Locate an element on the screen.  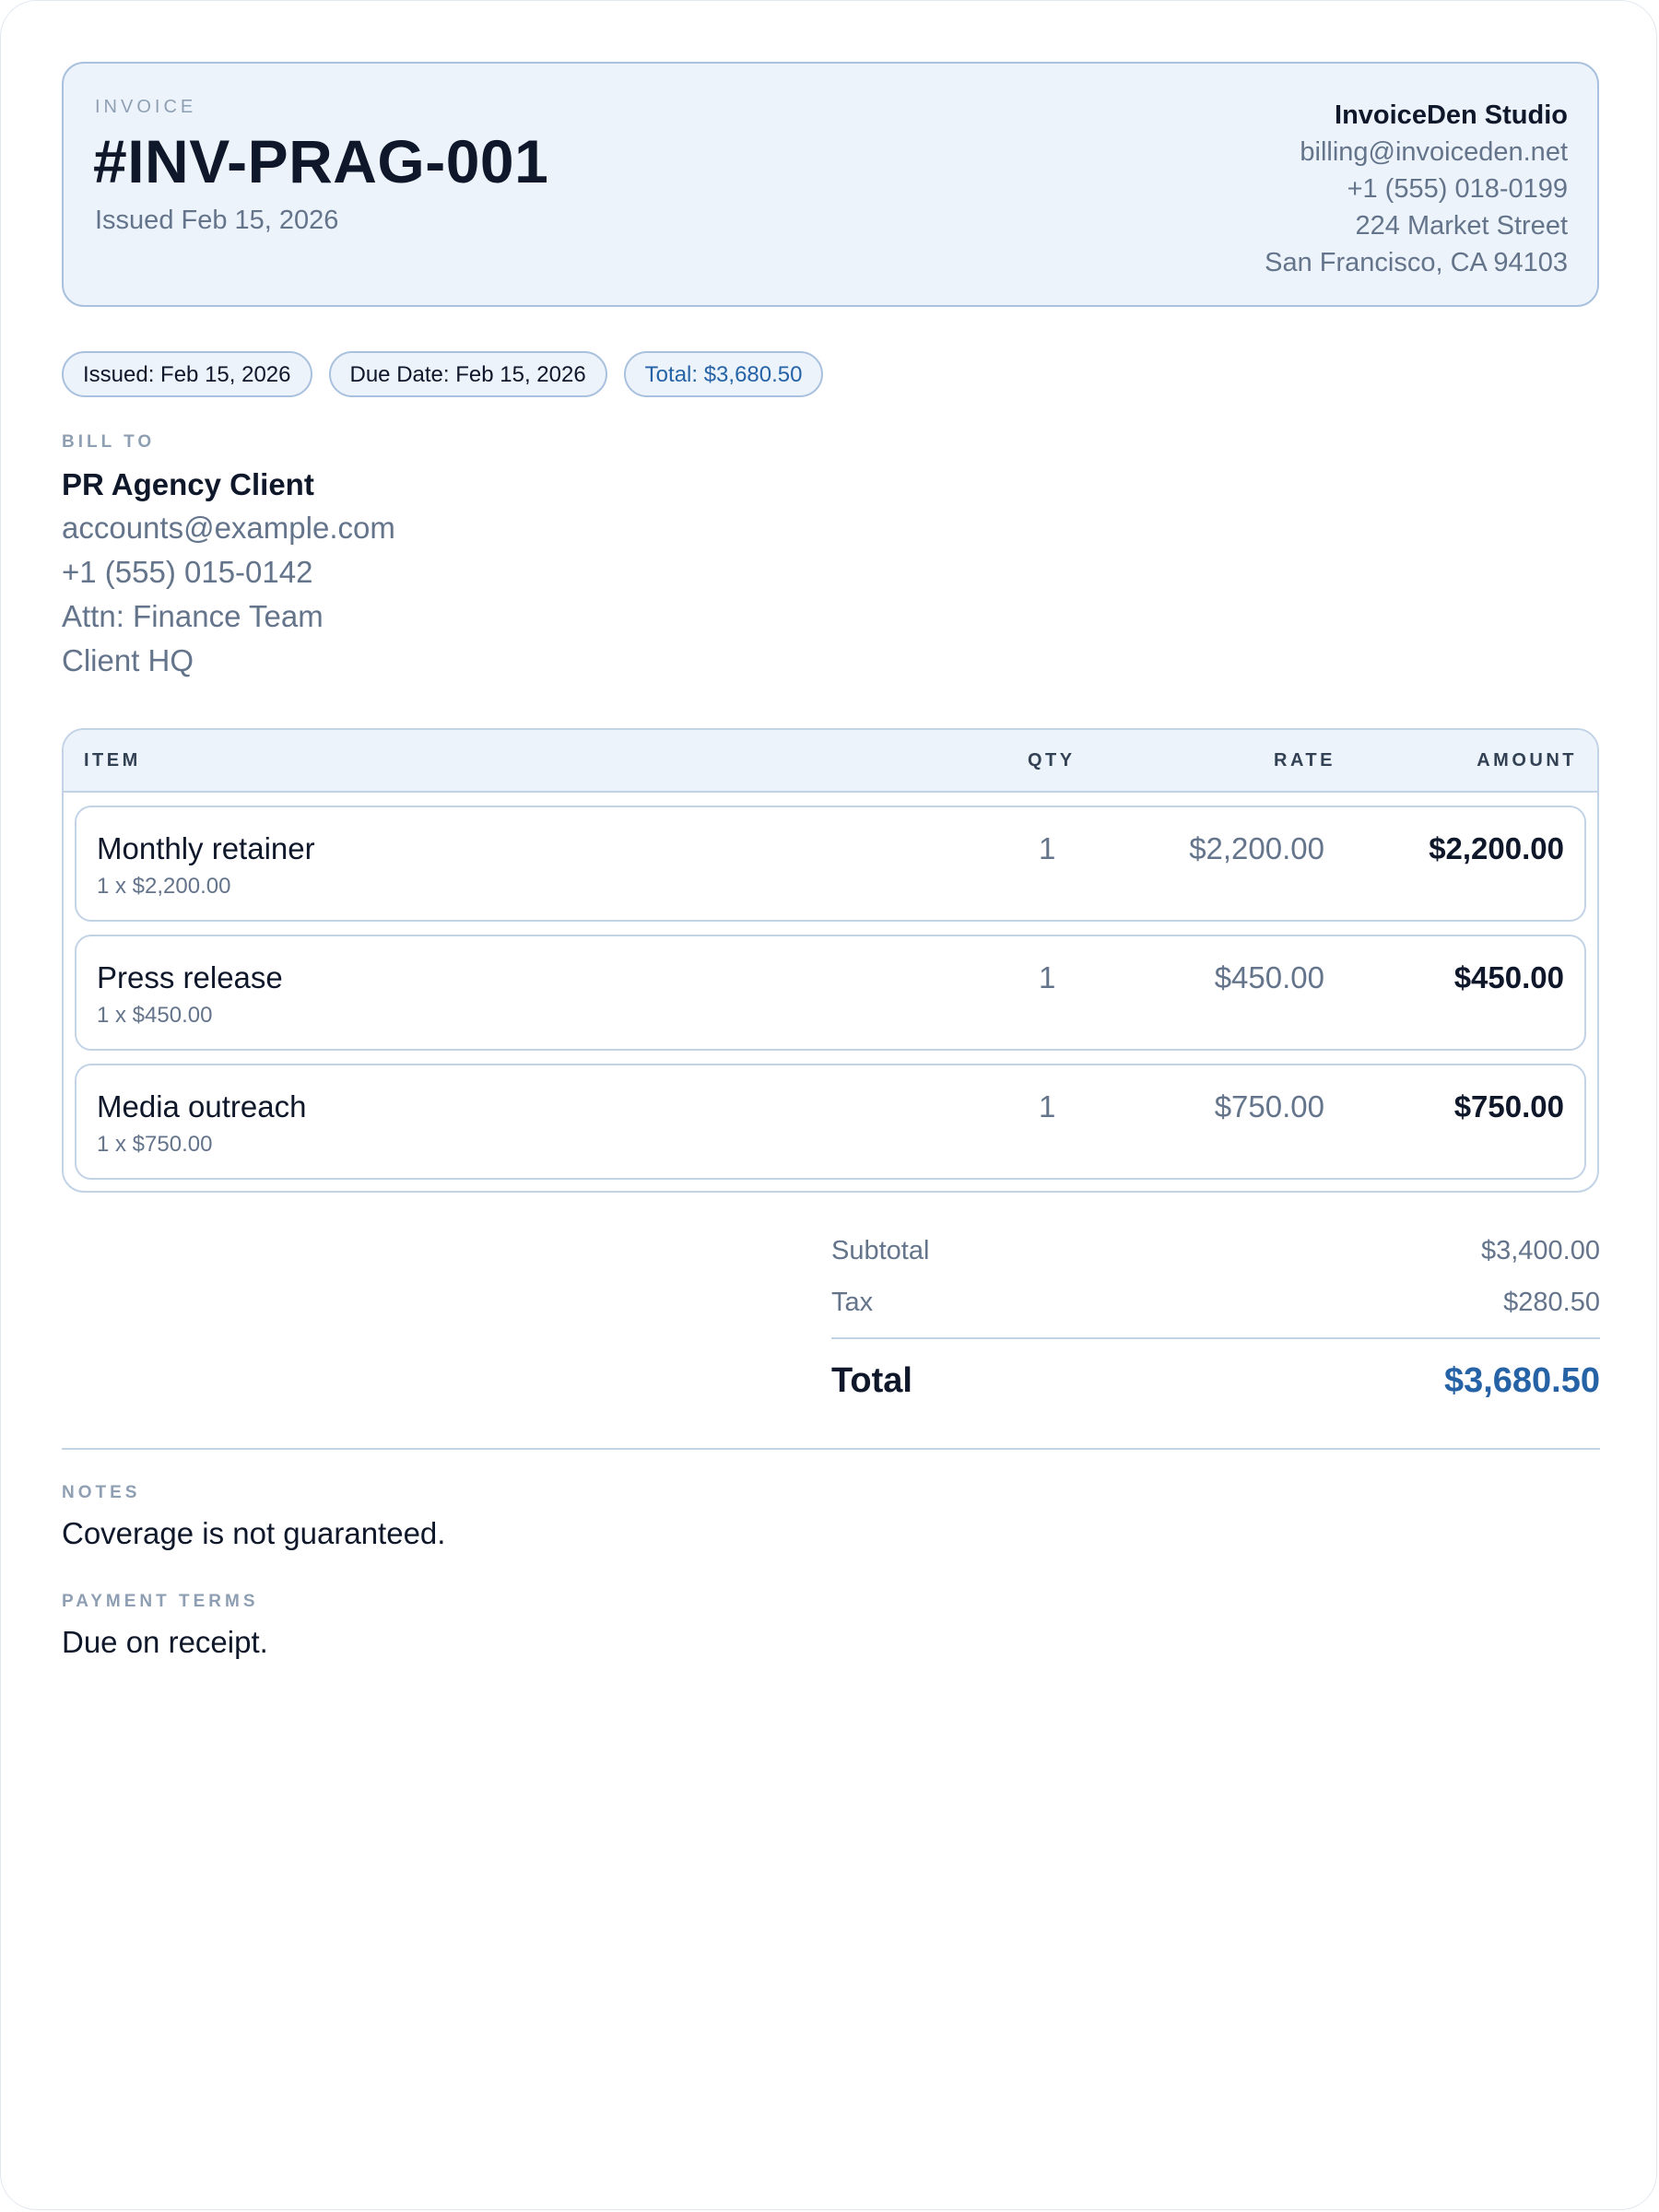
subtotal-label: Subtotal is located at coordinates (880, 1250).